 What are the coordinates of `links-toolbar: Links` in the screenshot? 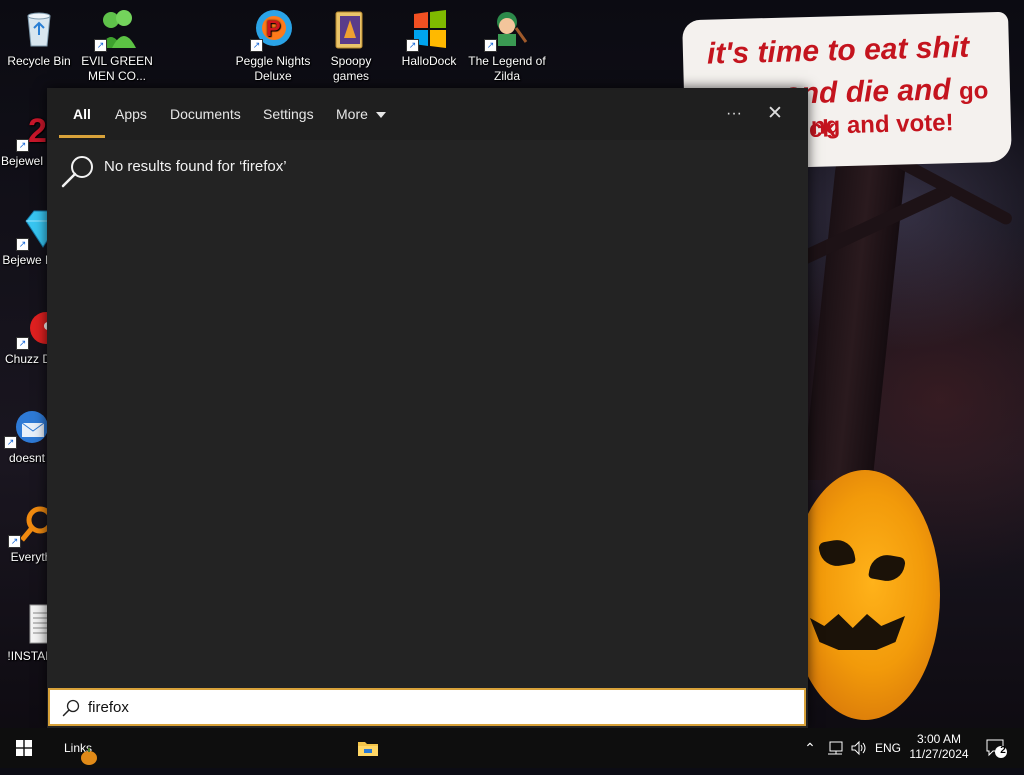 It's located at (78, 748).